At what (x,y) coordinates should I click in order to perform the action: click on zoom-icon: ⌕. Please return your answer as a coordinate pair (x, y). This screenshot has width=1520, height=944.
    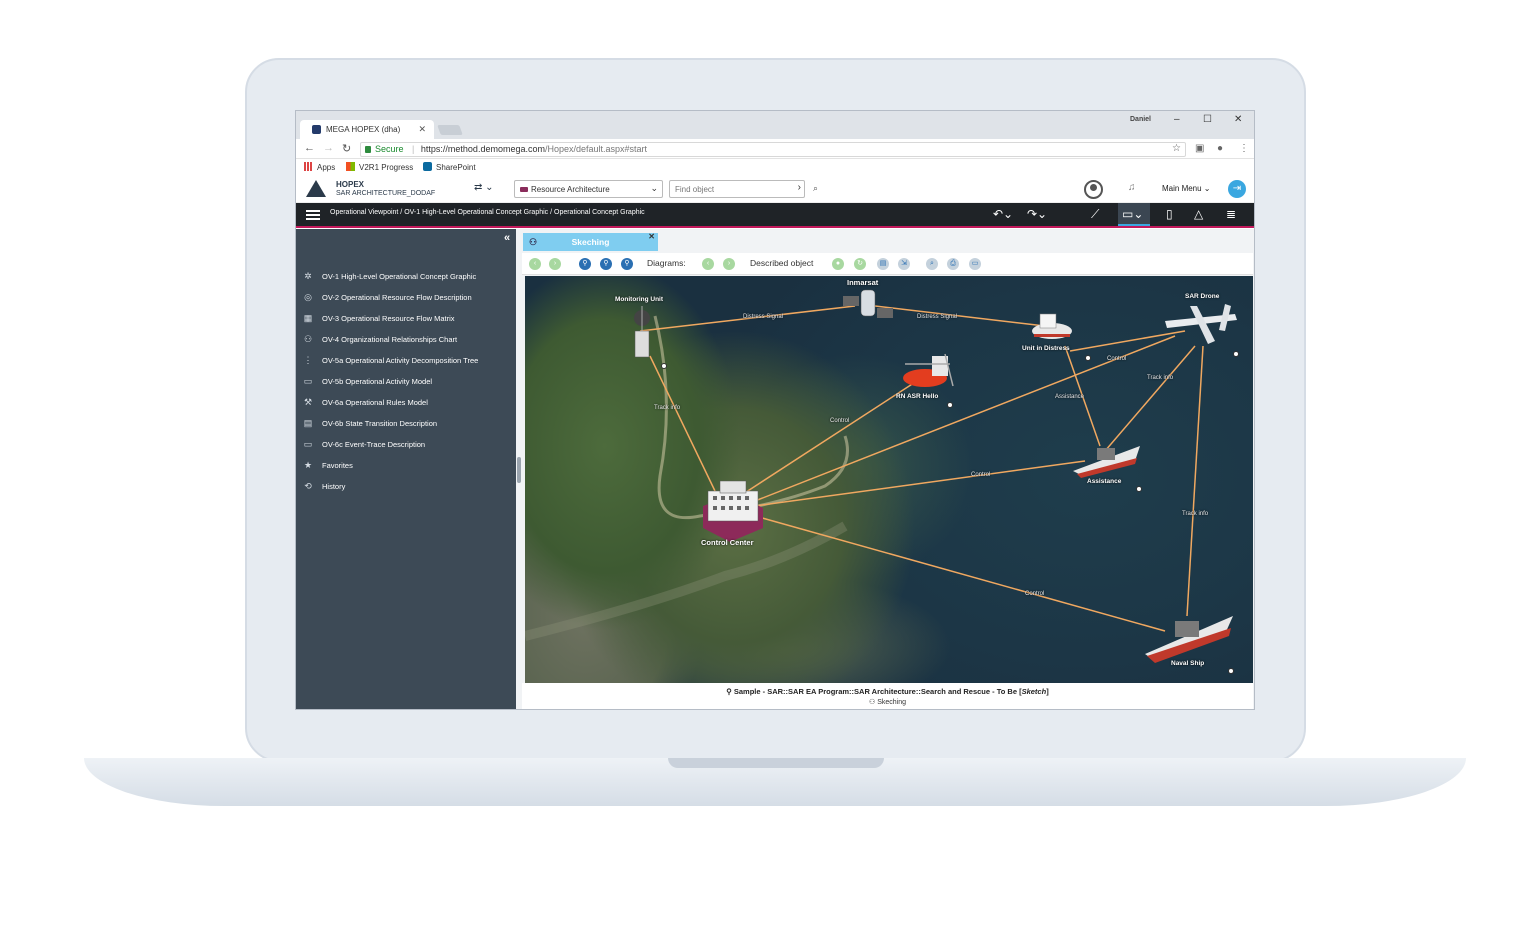
    Looking at the image, I should click on (932, 264).